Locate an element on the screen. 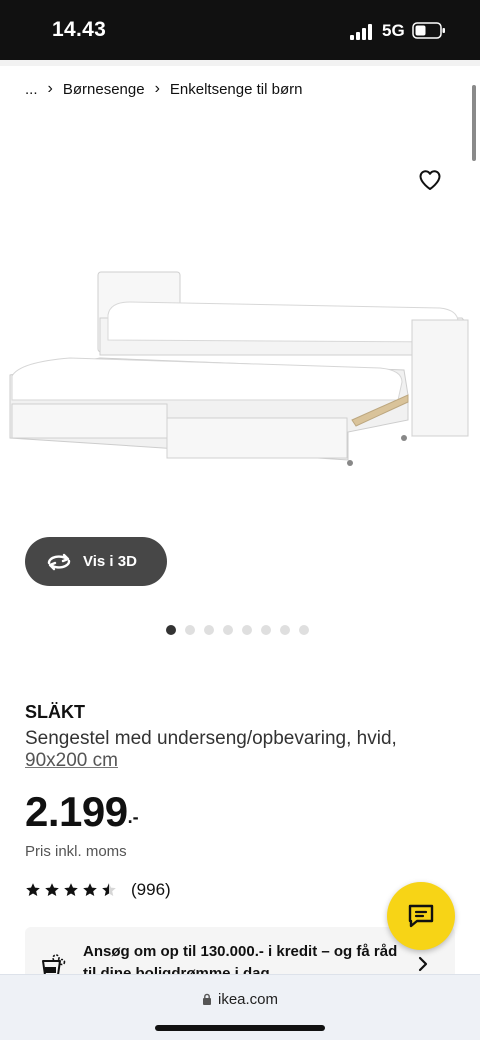 The image size is (480, 1040). product-rating: (996) is located at coordinates (98, 890).